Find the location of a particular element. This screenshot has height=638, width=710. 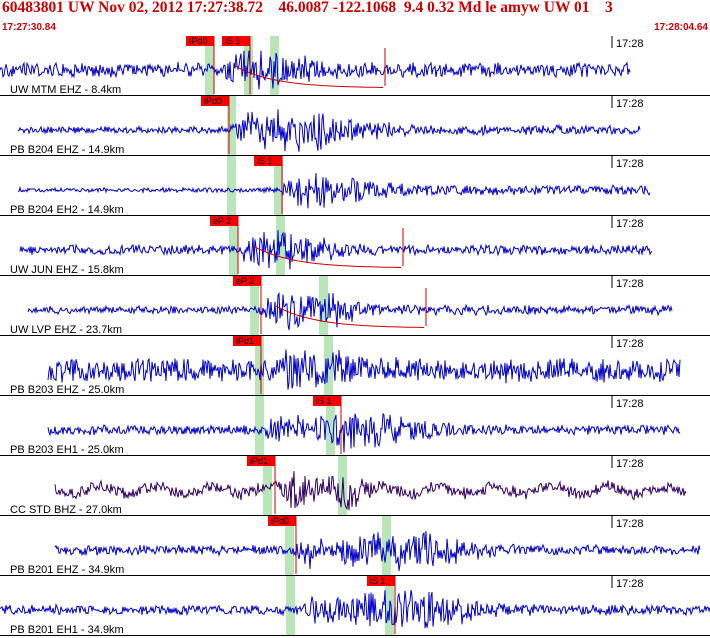

trace-panel: eP 2 17:28 UW JUN EHZ - 15.8km is located at coordinates (355, 246).